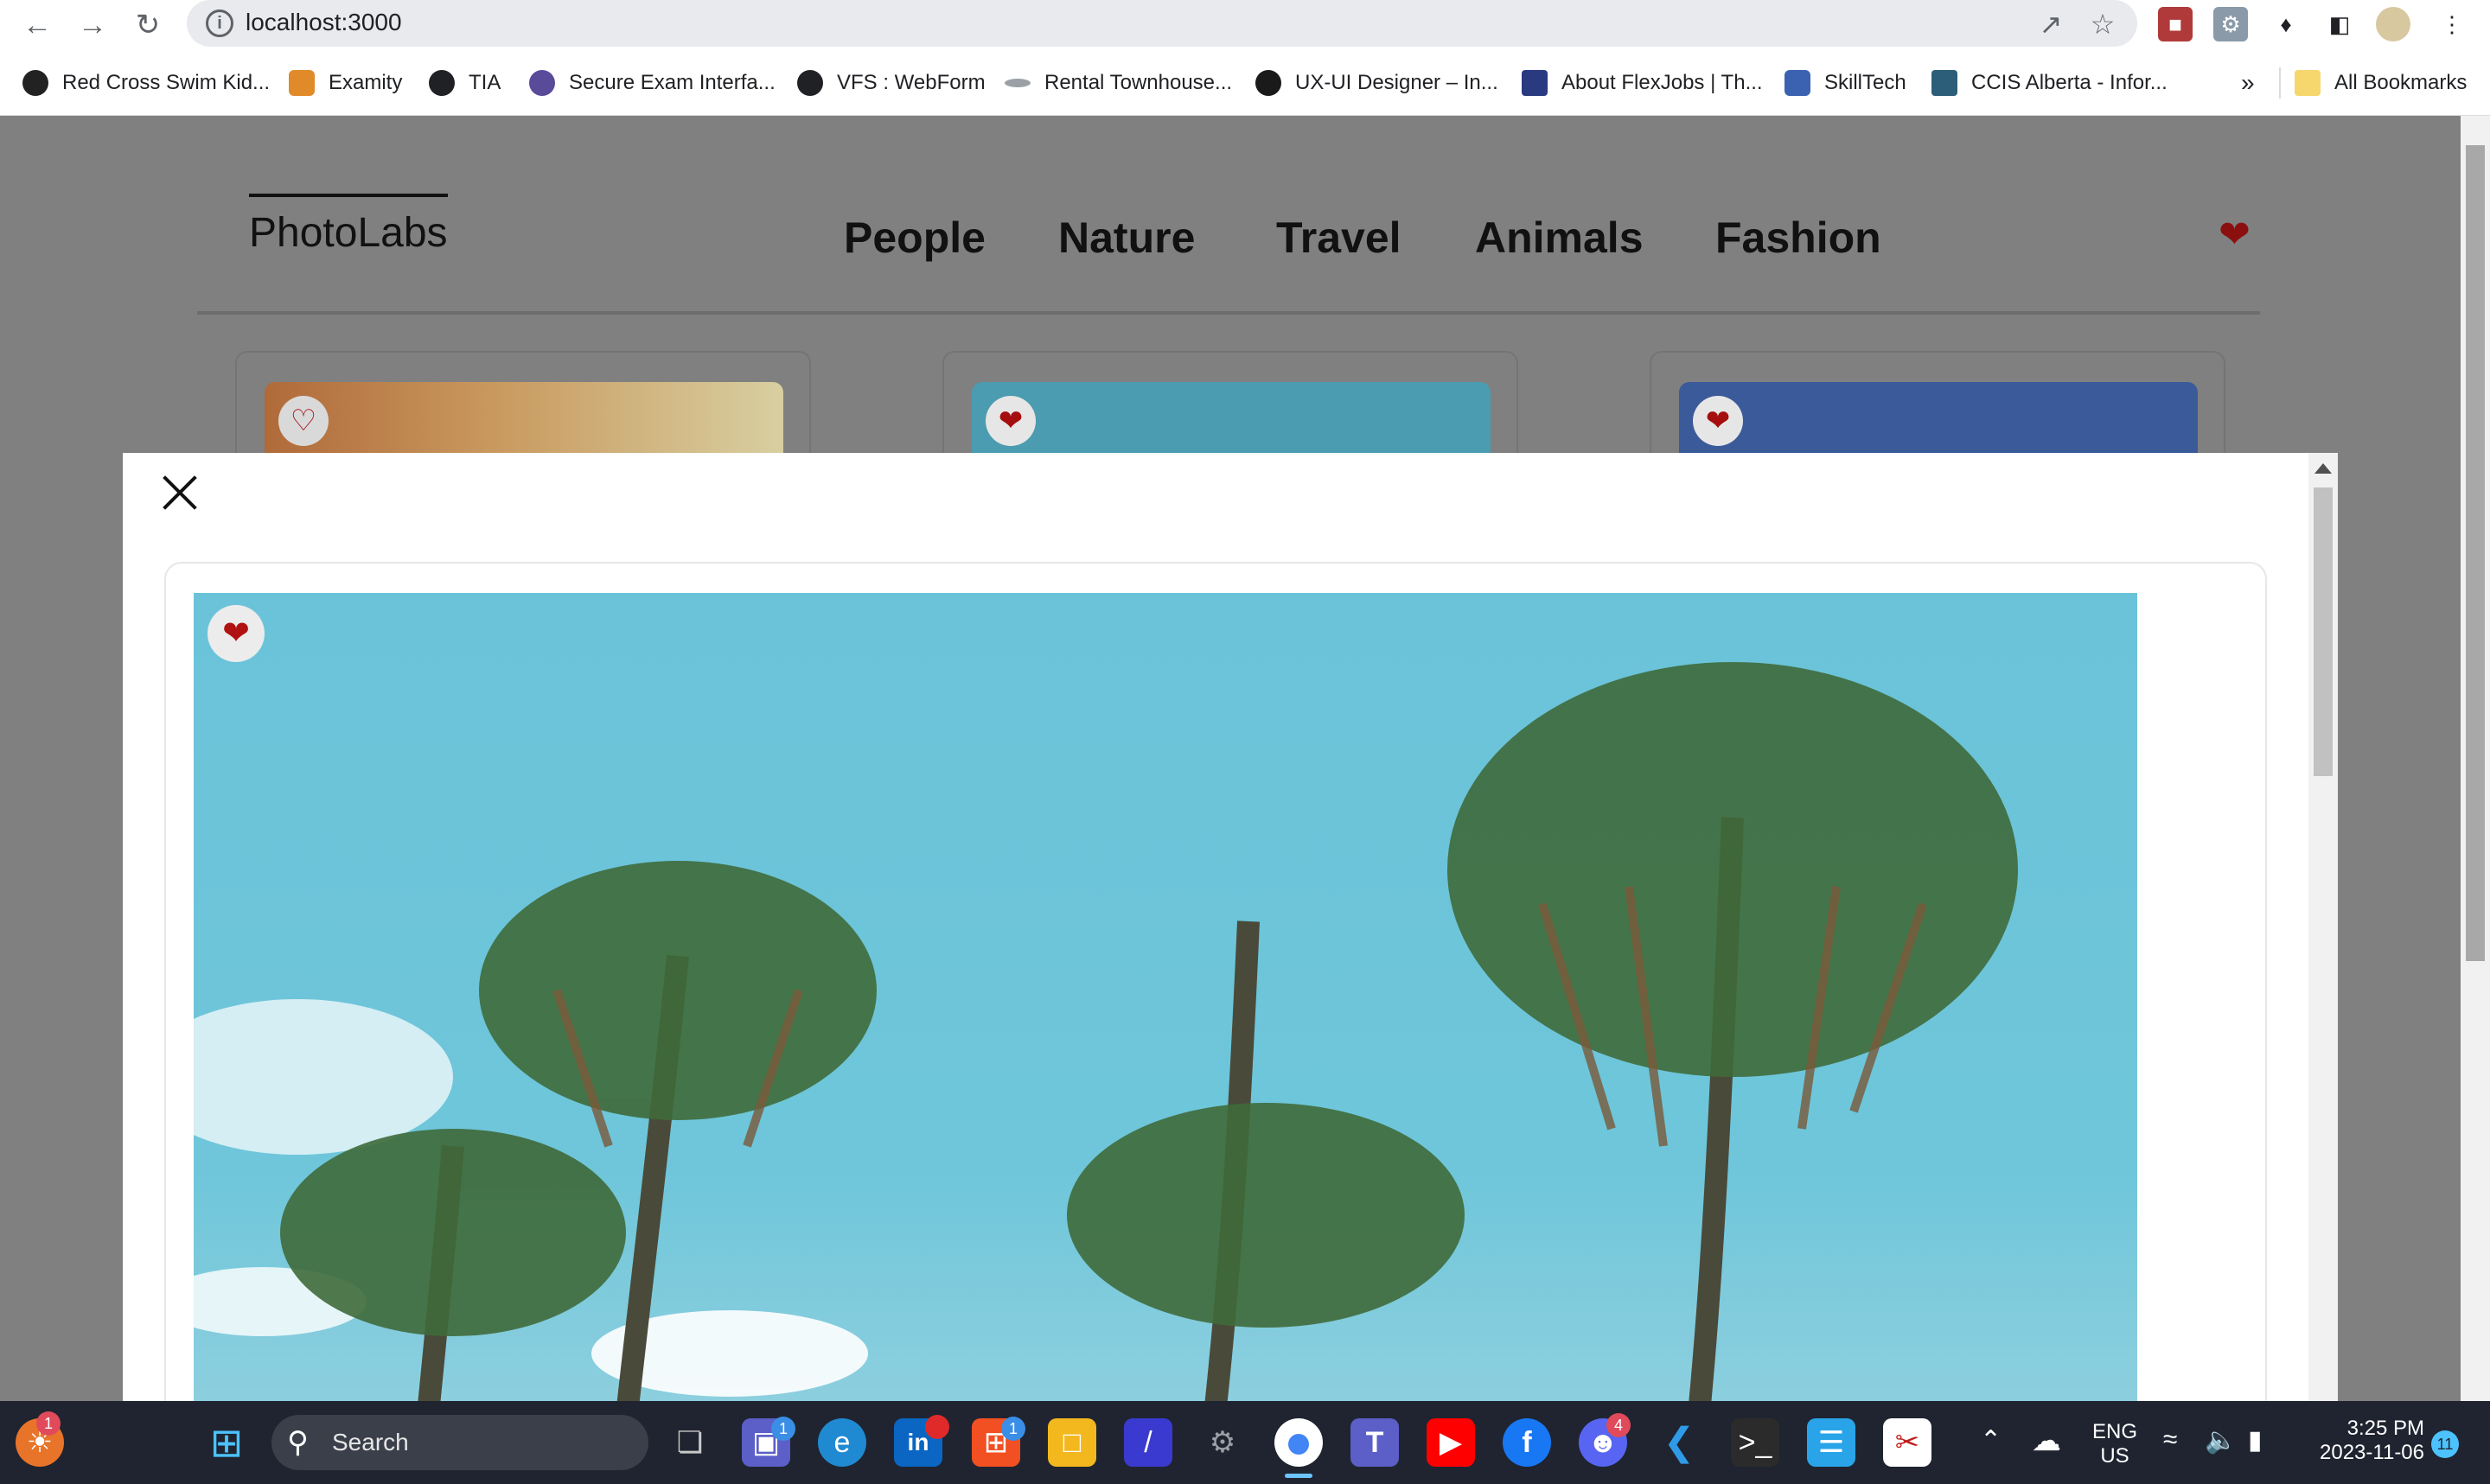 The width and height of the screenshot is (2490, 1484). Describe the element at coordinates (1162, 24) in the screenshot. I see `address-bar: i localhost:3000 ↗ ☆` at that location.